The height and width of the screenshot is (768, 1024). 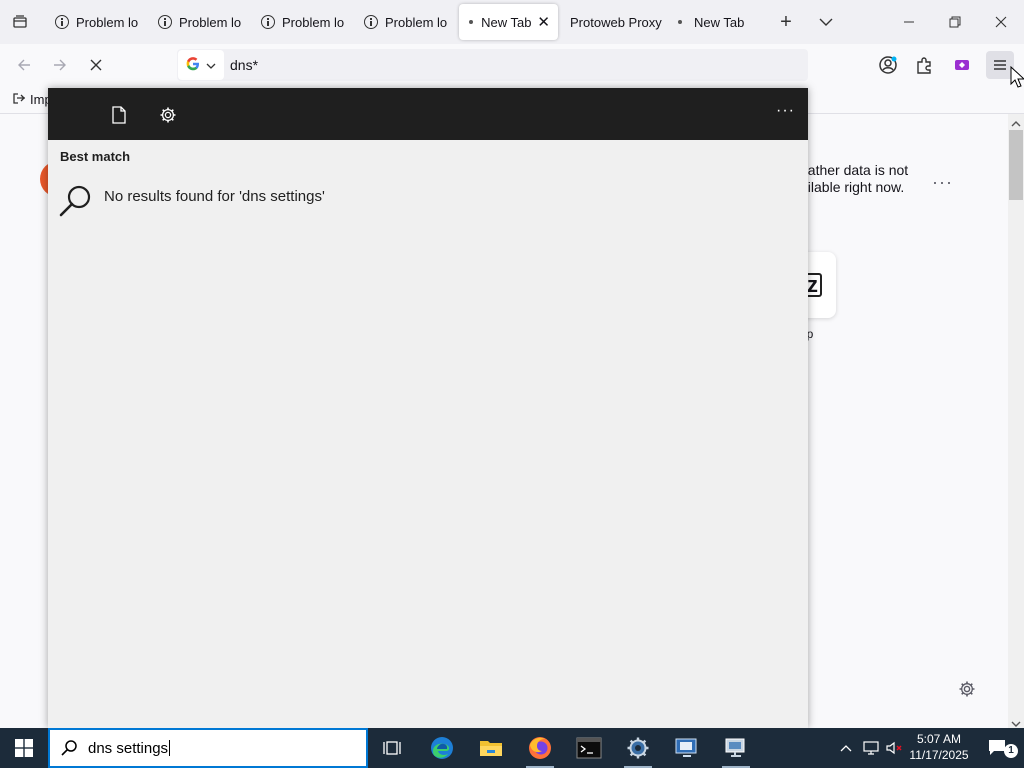 What do you see at coordinates (638, 748) in the screenshot?
I see `settings-app-icon` at bounding box center [638, 748].